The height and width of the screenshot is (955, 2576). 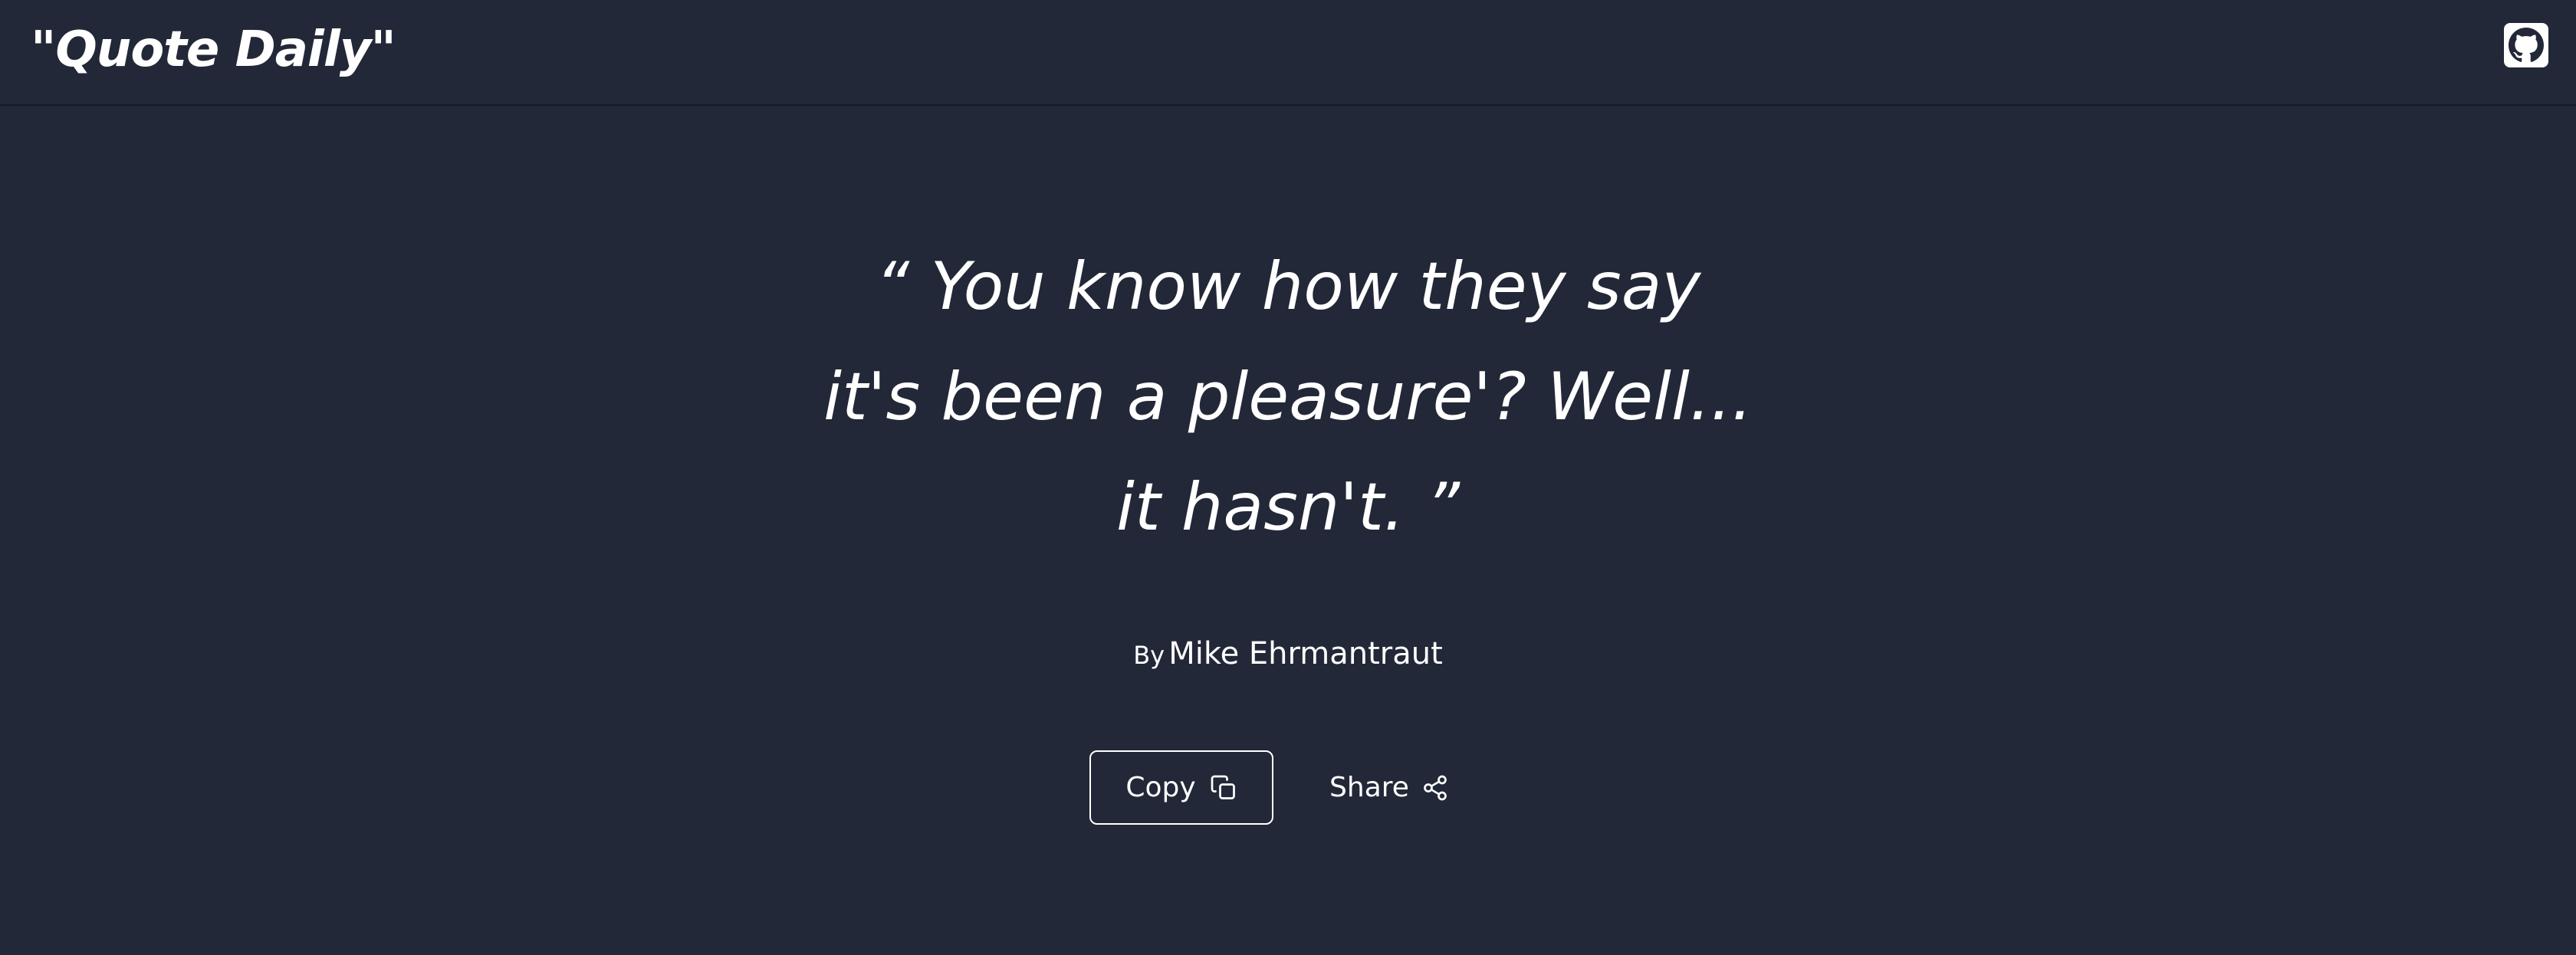 I want to click on quote-line: “ You know how they say, so click(x=1288, y=286).